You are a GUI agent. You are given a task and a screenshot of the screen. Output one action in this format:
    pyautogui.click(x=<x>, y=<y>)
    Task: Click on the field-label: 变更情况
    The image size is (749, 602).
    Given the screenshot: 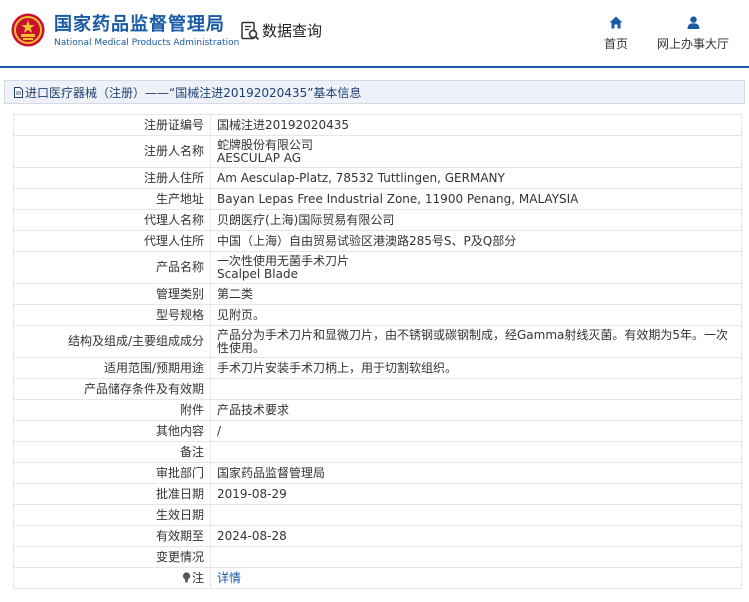 What is the action you would take?
    pyautogui.click(x=112, y=557)
    